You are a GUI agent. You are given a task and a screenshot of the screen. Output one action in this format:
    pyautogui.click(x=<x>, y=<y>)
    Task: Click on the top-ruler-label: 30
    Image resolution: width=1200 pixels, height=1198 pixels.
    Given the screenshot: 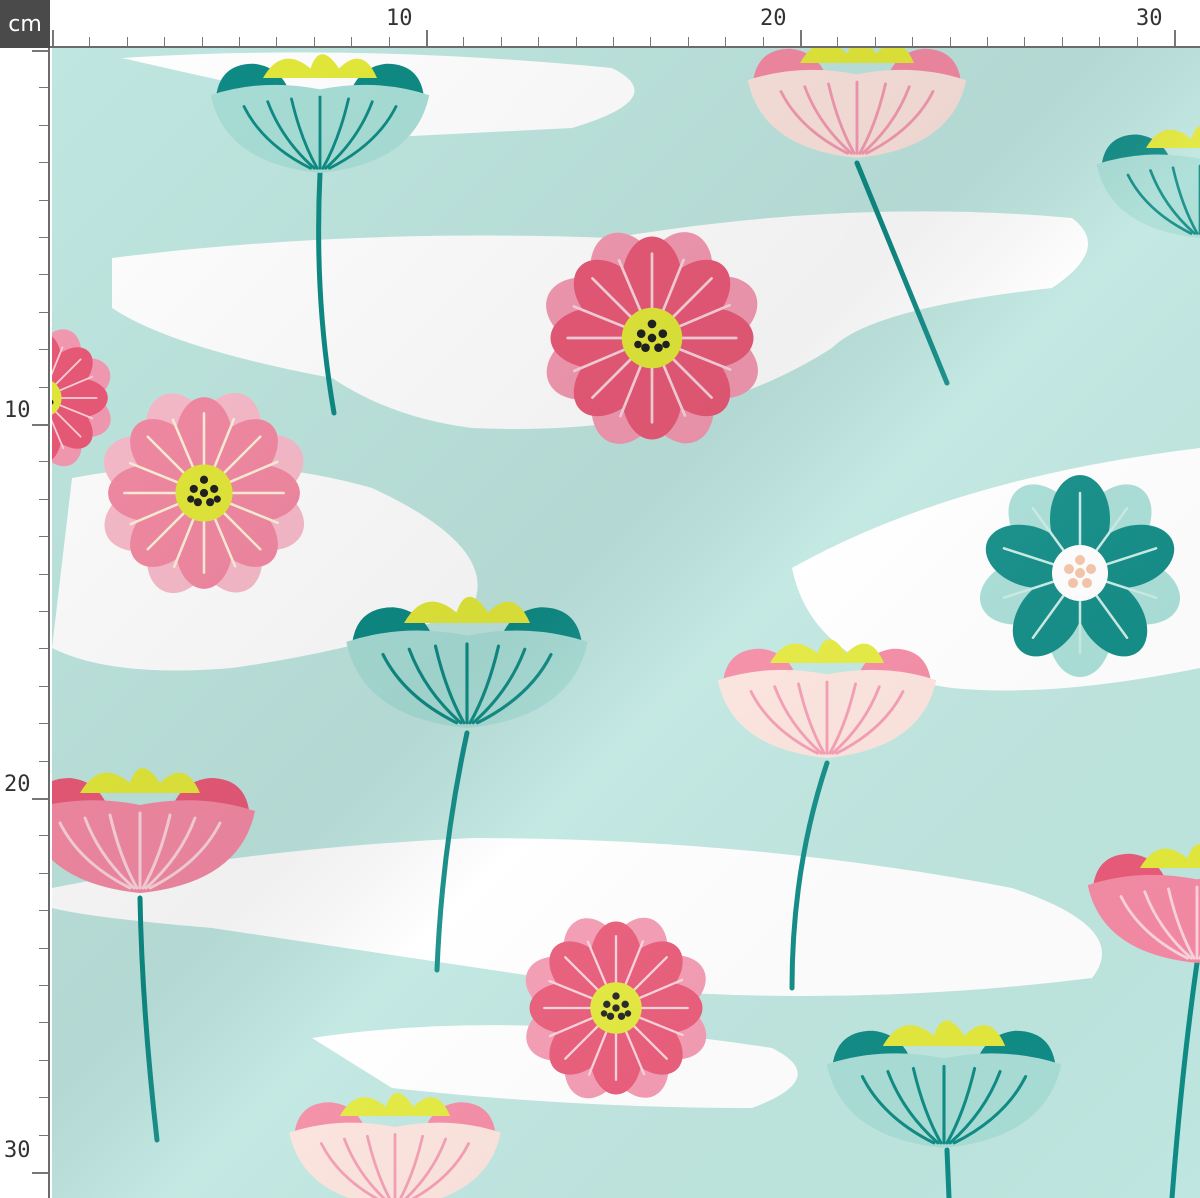 What is the action you would take?
    pyautogui.click(x=1149, y=18)
    